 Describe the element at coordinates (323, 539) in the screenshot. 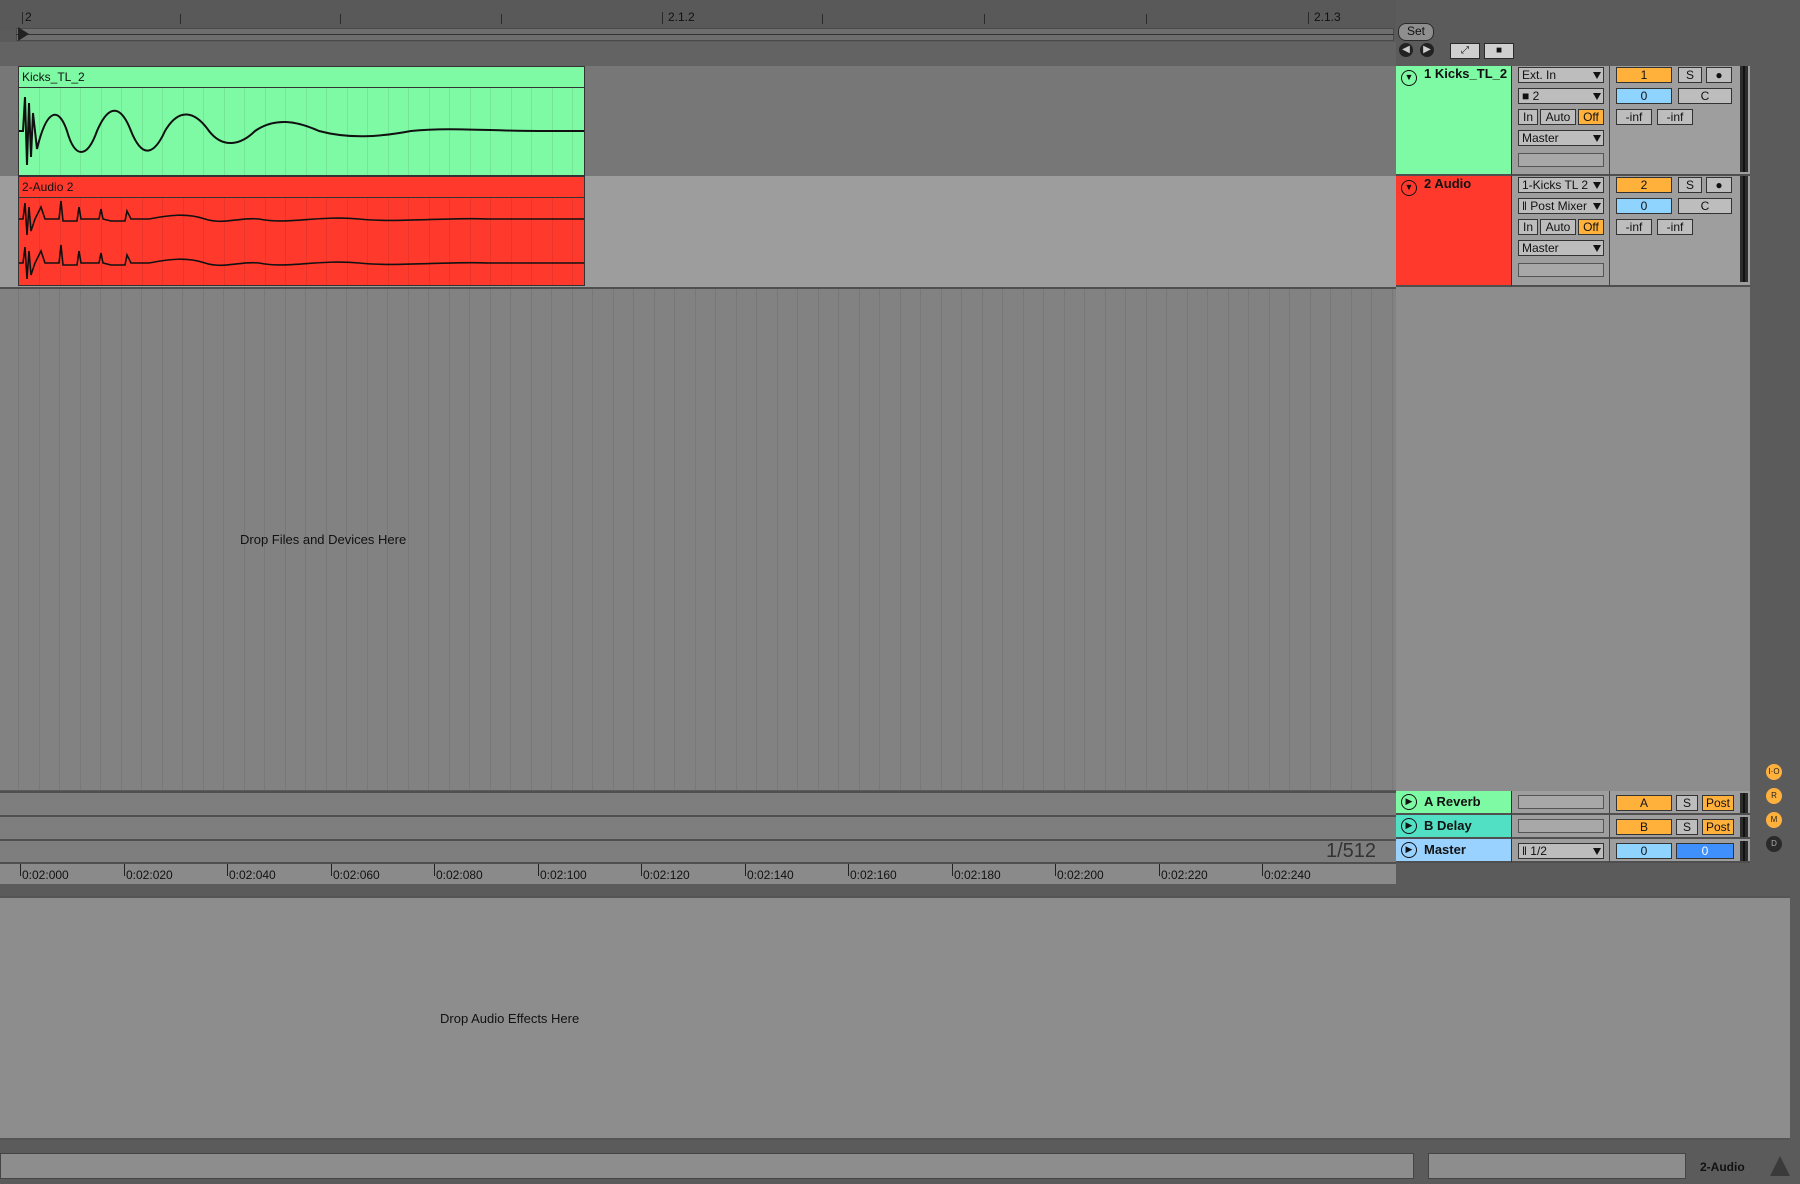

I see `drop-files-hint: Drop Files and Devices Here` at that location.